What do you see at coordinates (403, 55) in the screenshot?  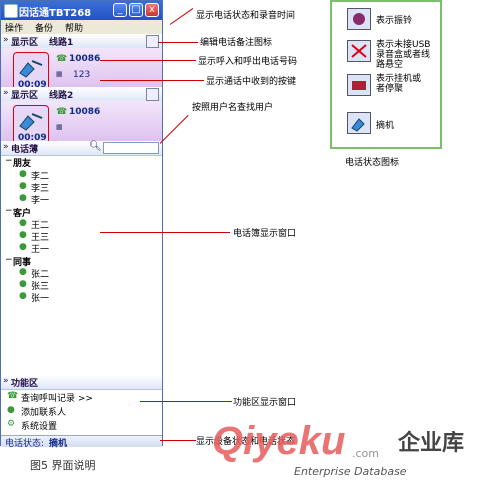 I see `legend-unplugged-label: 表示未接USB录音盒或者线路悬空` at bounding box center [403, 55].